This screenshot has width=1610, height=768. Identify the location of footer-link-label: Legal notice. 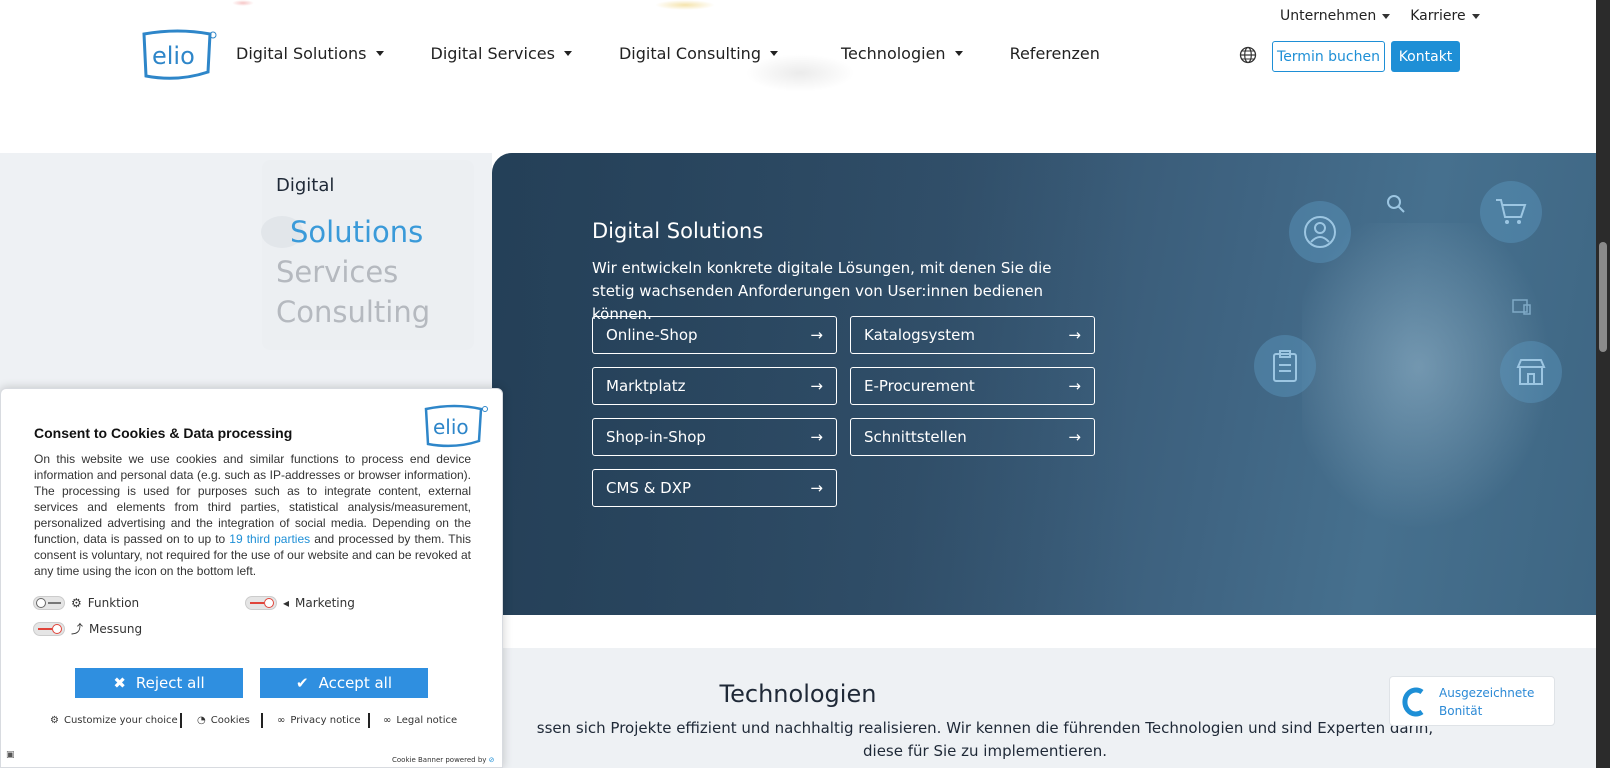
(427, 720).